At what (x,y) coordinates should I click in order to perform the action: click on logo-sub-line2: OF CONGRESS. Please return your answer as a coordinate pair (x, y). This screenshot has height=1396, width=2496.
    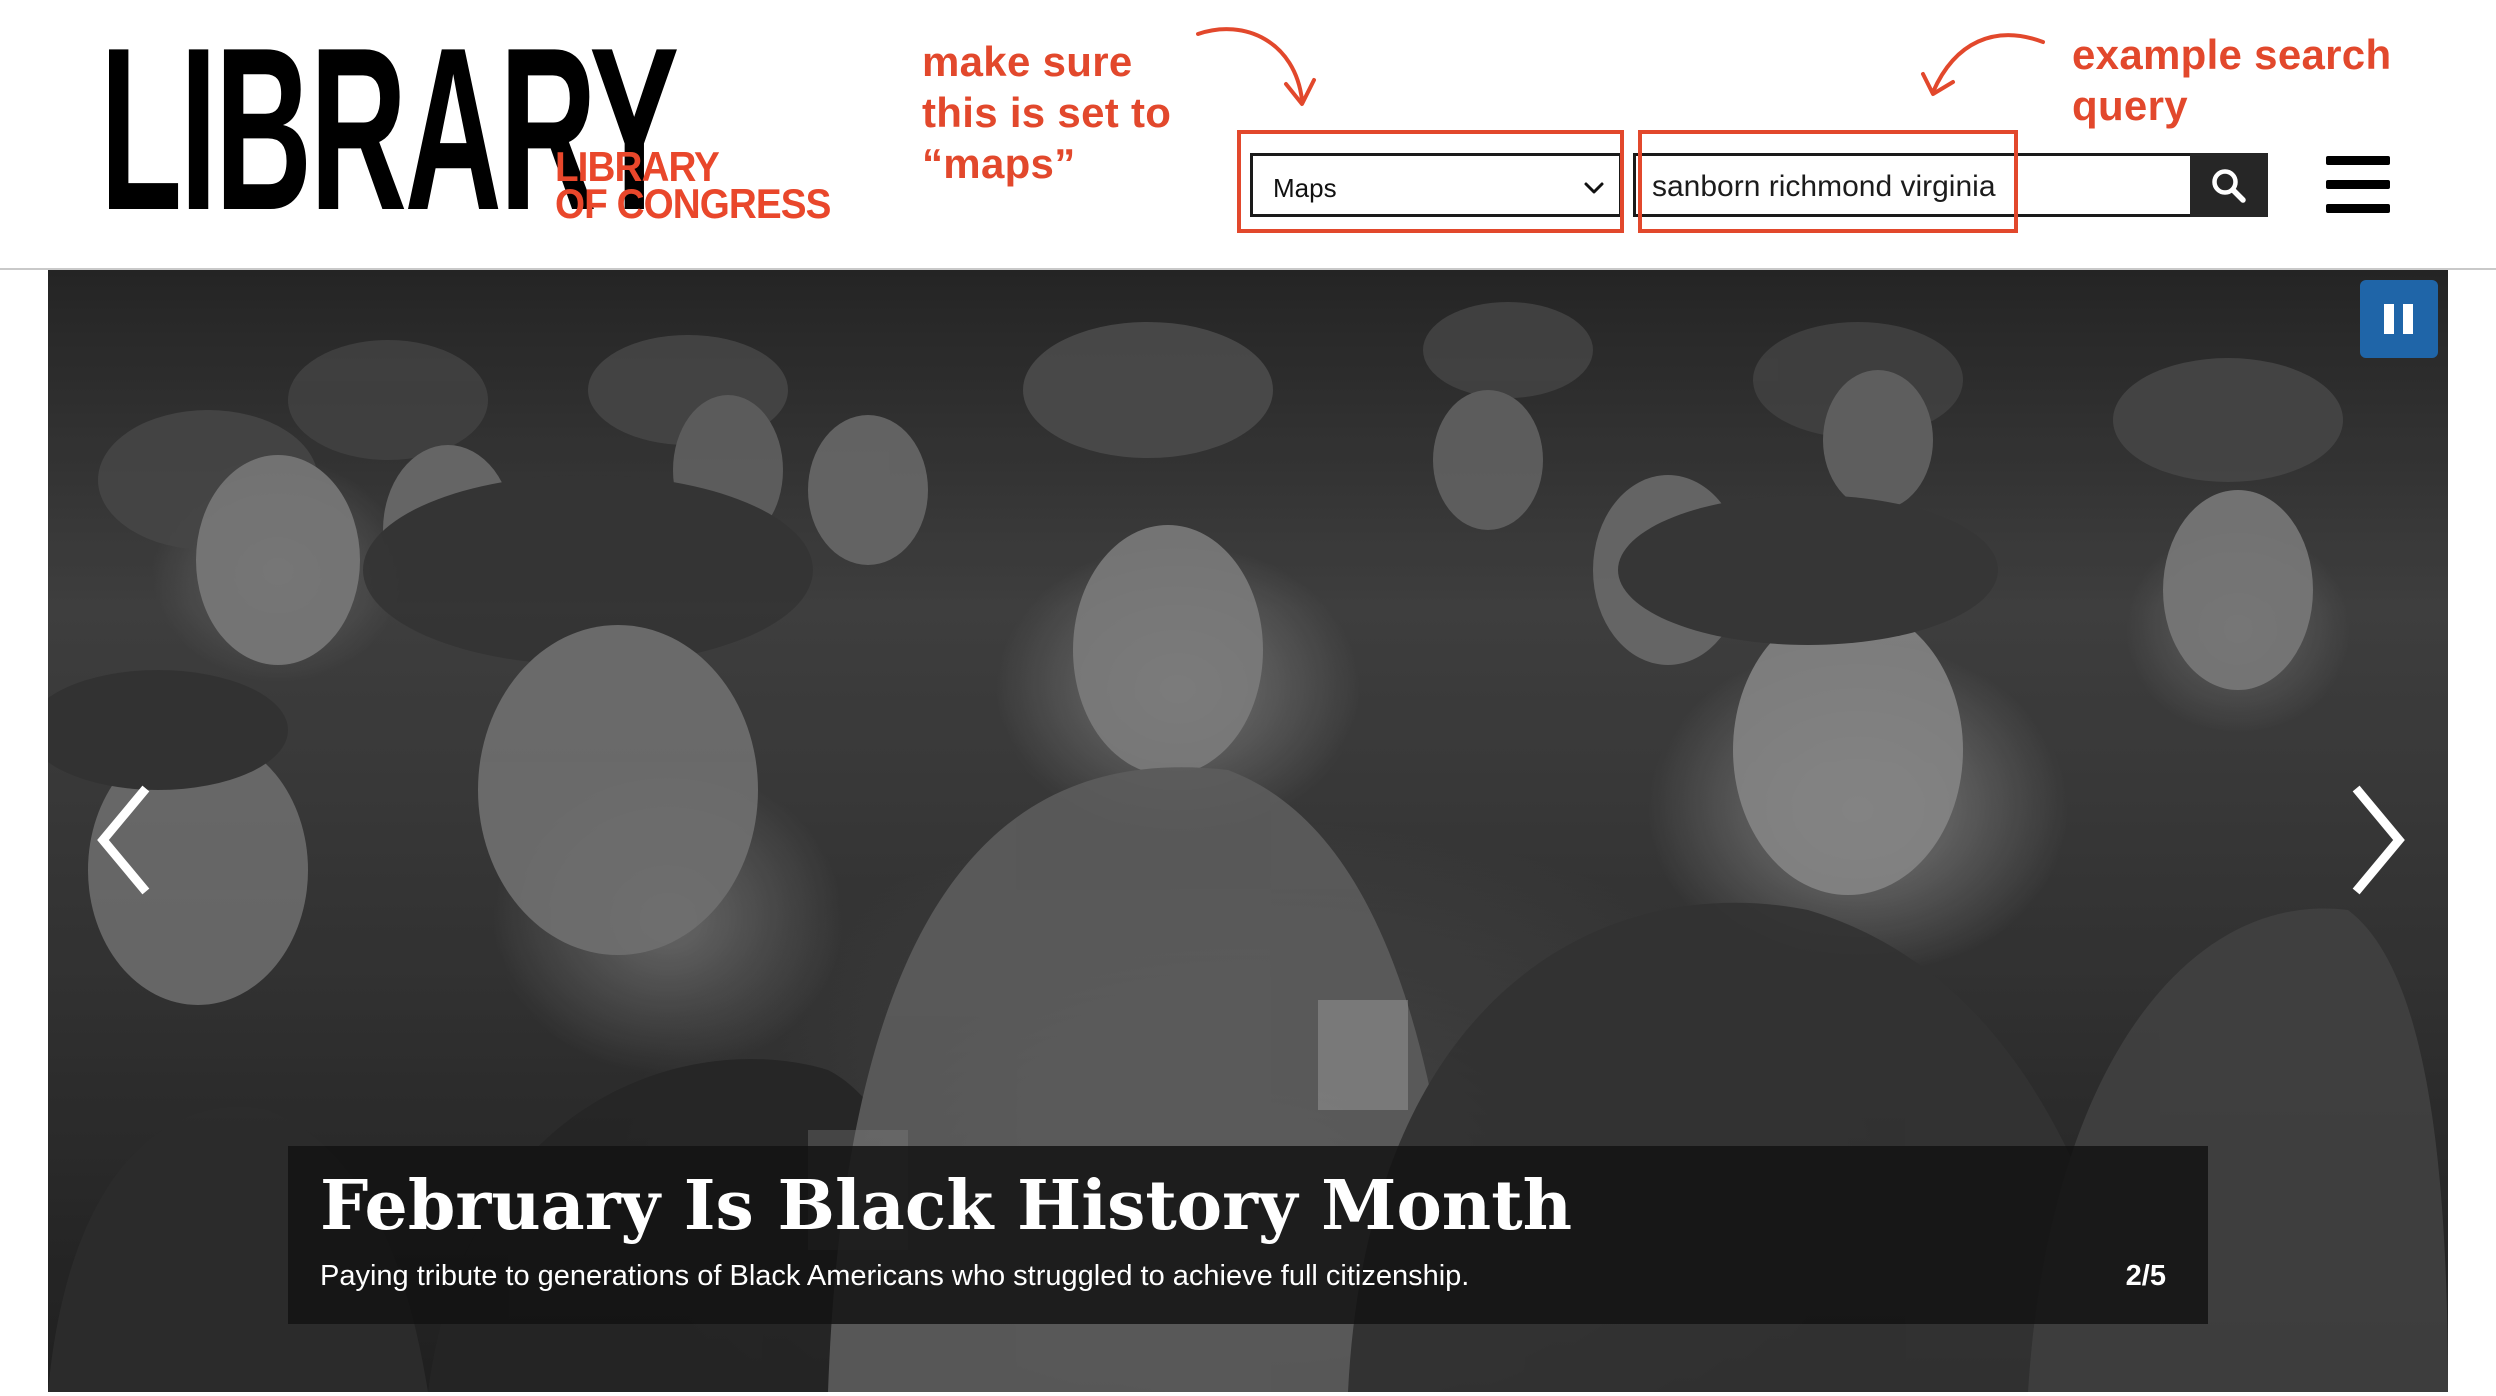
    Looking at the image, I should click on (693, 203).